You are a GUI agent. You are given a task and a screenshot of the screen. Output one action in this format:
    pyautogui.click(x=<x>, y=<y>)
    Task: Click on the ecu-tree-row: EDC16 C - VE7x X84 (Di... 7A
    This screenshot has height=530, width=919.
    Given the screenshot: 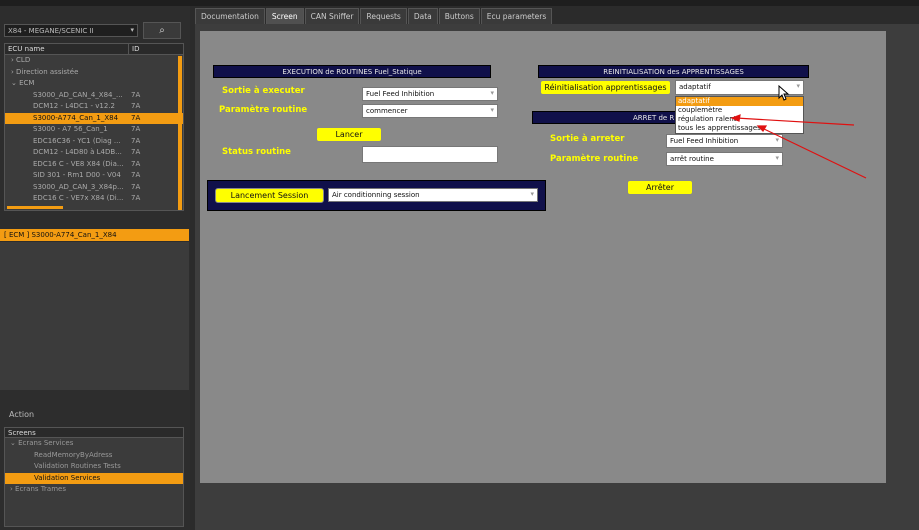 What is the action you would take?
    pyautogui.click(x=94, y=199)
    